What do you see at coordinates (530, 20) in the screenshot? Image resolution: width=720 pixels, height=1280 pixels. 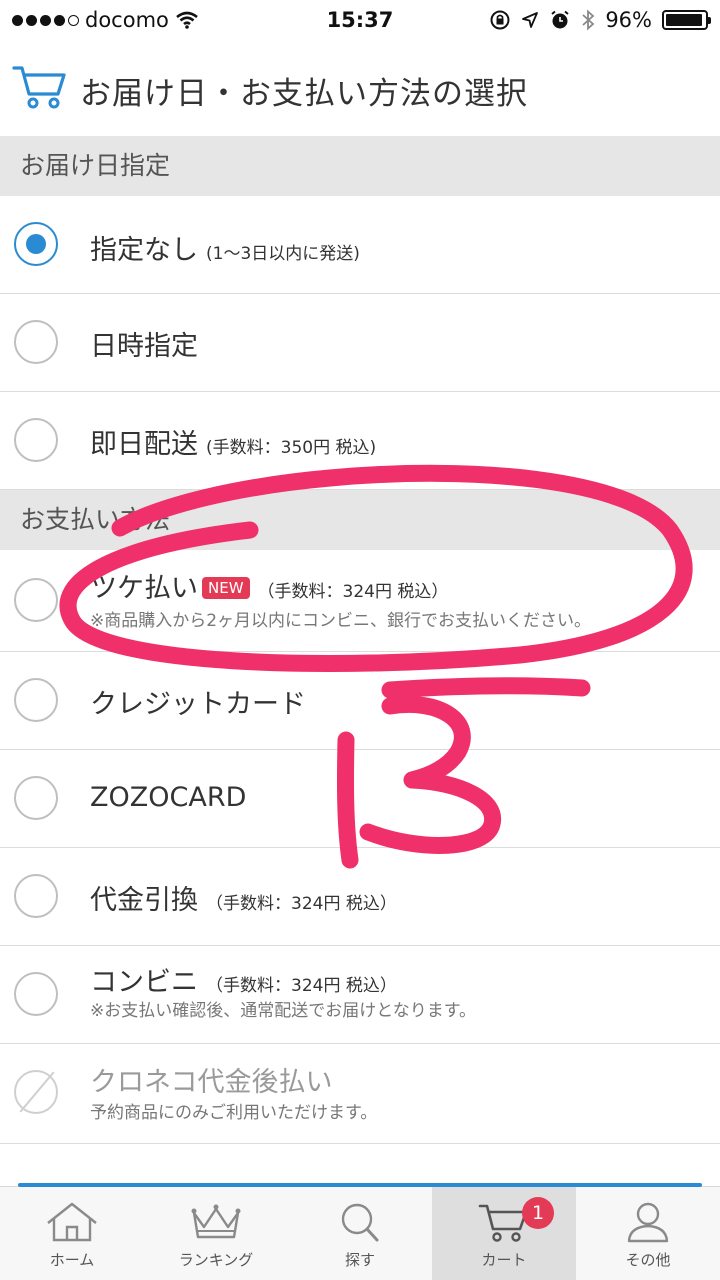 I see `location-icon` at bounding box center [530, 20].